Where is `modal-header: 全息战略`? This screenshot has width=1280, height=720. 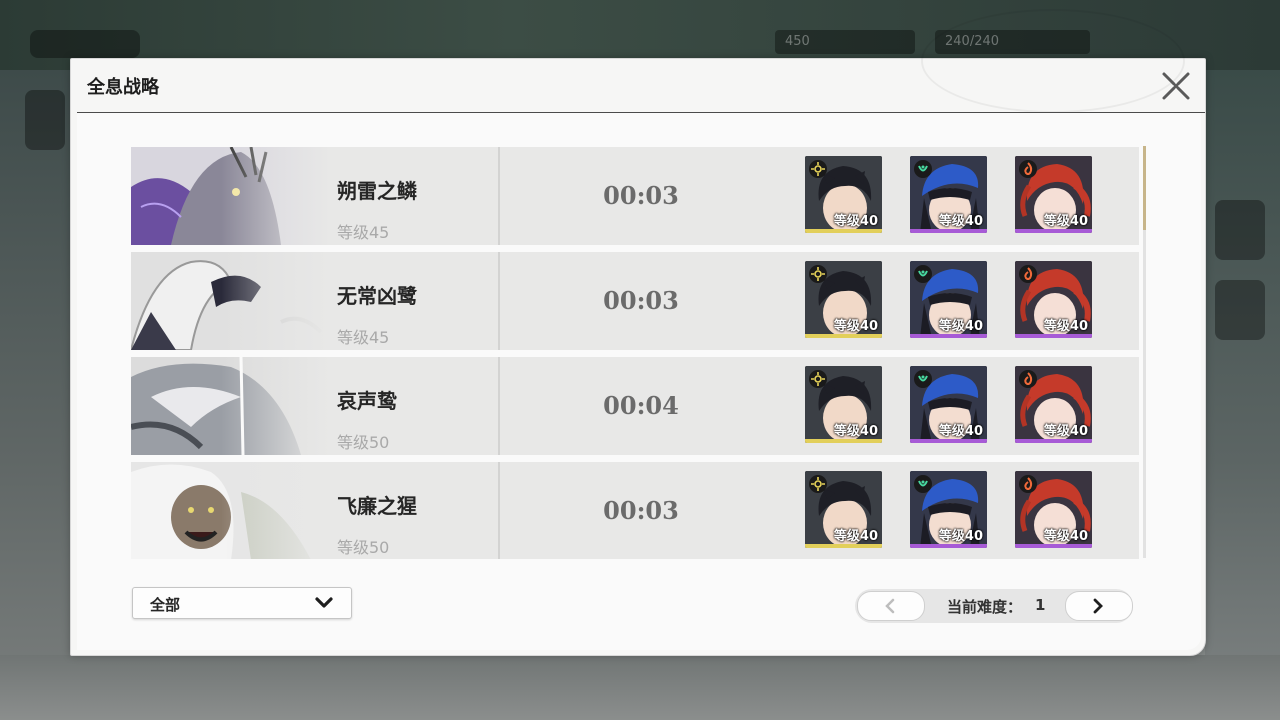
modal-header: 全息战略 is located at coordinates (638, 61).